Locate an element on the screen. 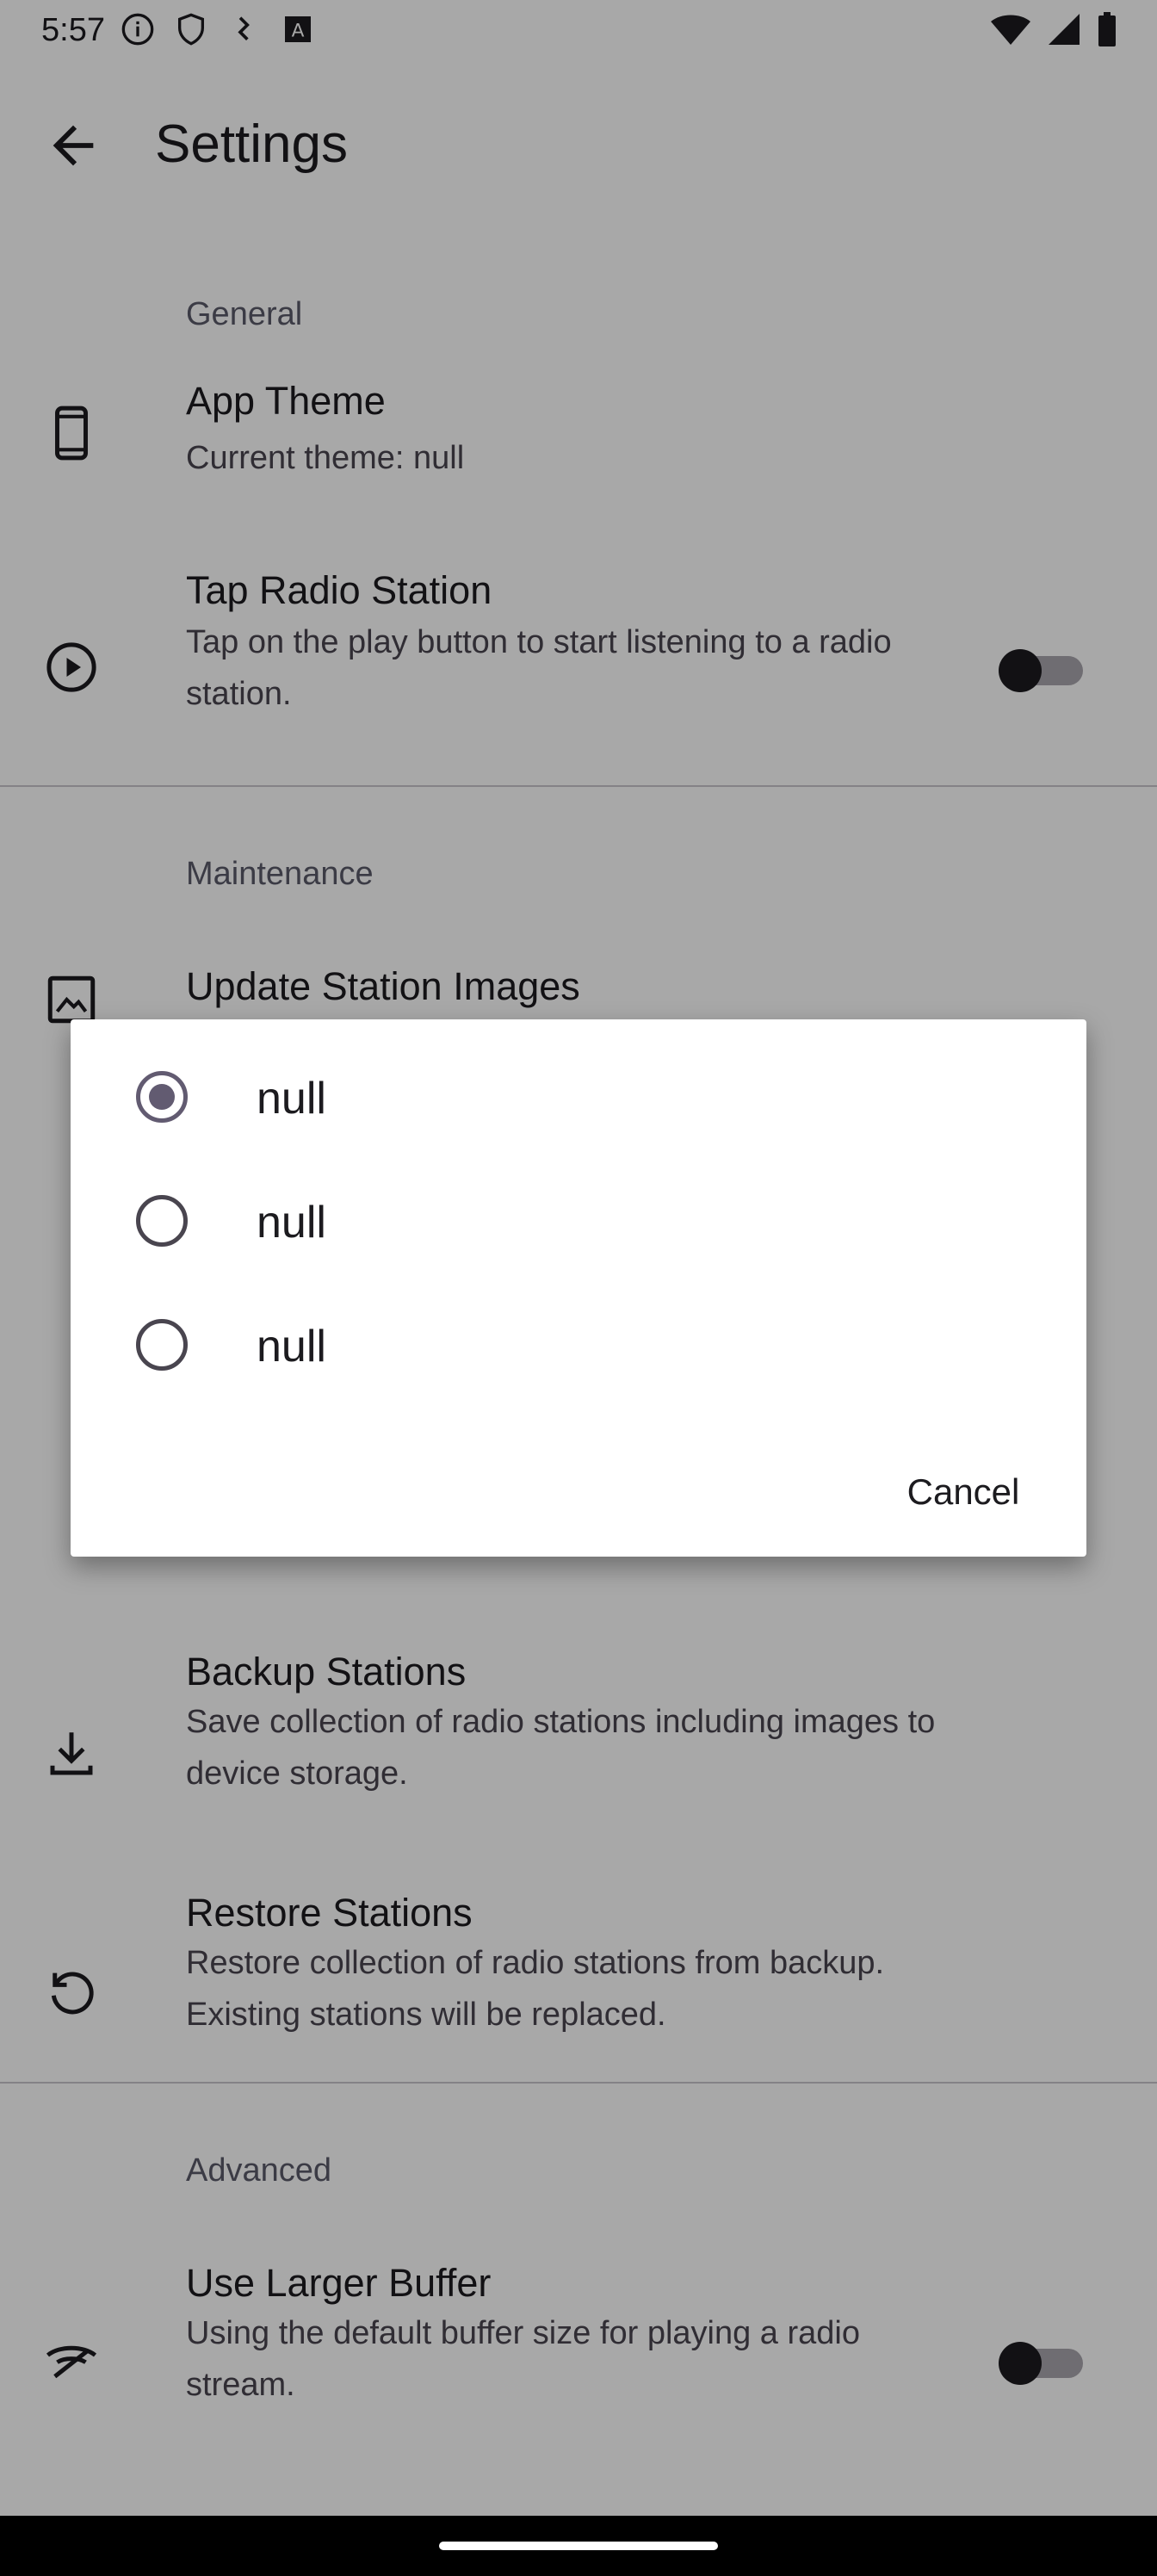 This screenshot has height=2576, width=1157. dialog-option-1: null is located at coordinates (579, 1097).